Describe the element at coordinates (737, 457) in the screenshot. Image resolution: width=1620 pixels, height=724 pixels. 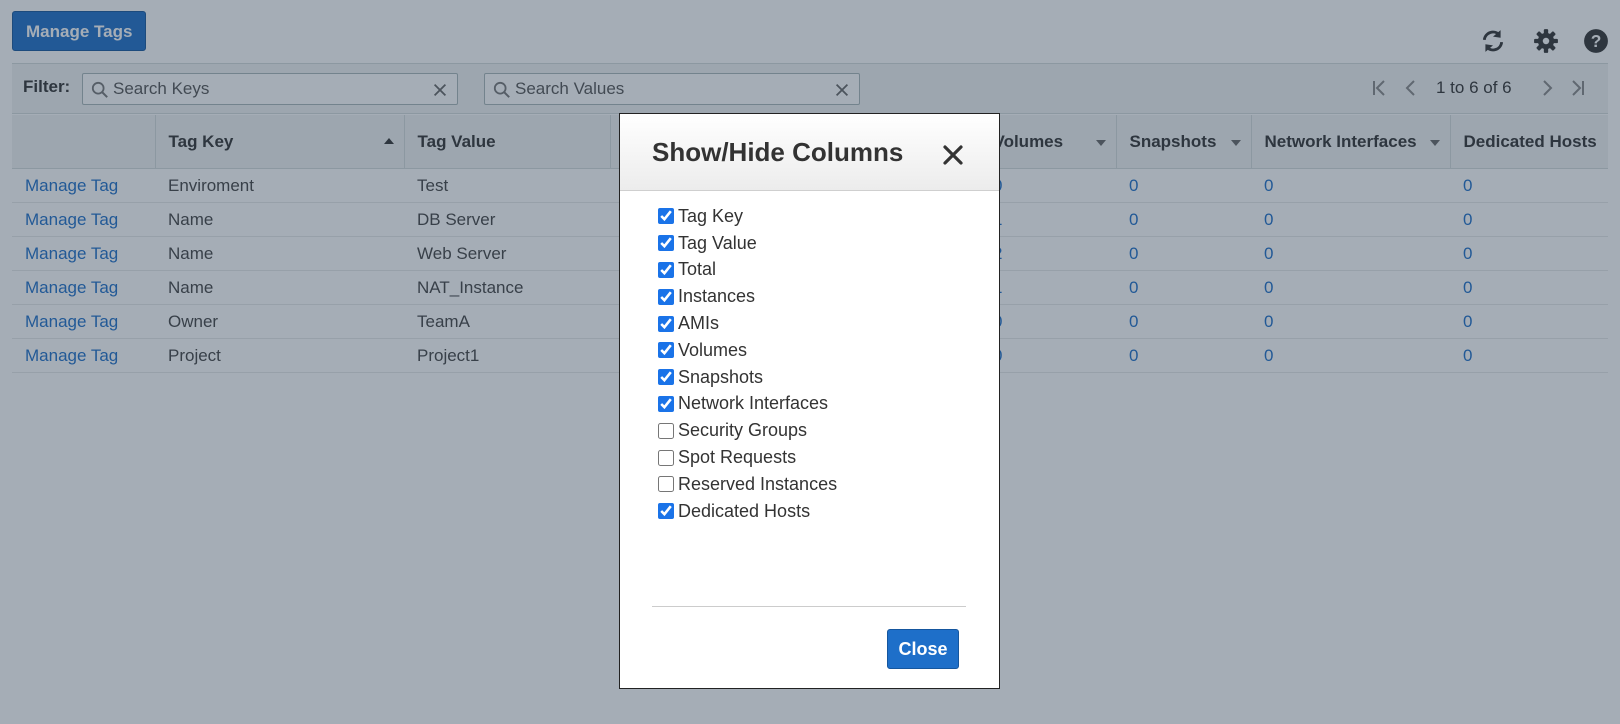
I see `column-option-label: Spot Requests` at that location.